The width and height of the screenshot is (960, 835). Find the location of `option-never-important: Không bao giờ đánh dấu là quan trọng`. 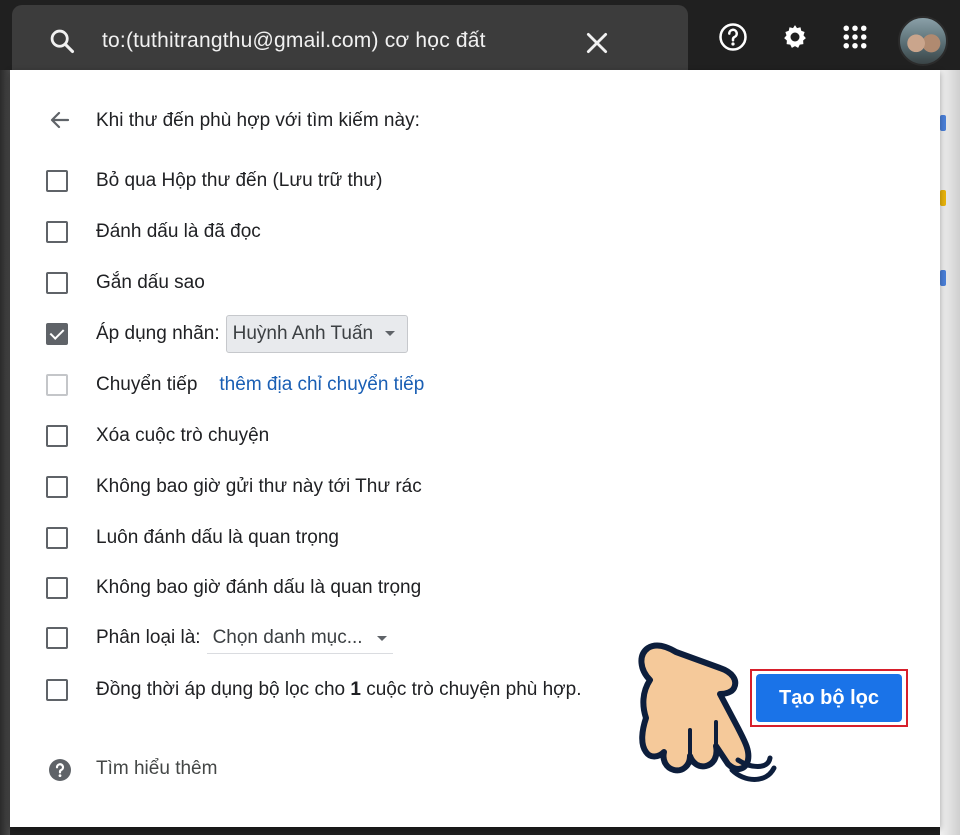

option-never-important: Không bao giờ đánh dấu là quan trọng is located at coordinates (233, 588).